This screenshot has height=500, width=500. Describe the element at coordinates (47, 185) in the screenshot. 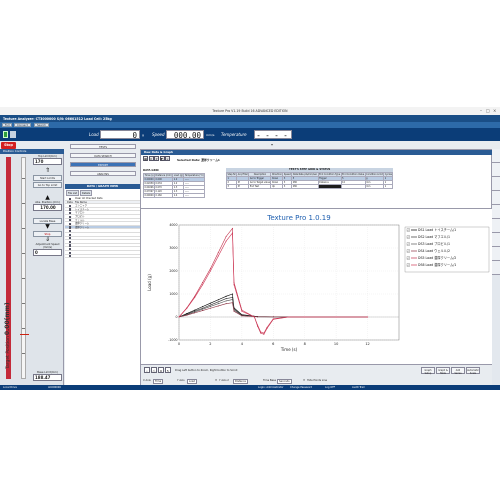

I see `goto-top-button: Go to Top Limit` at that location.